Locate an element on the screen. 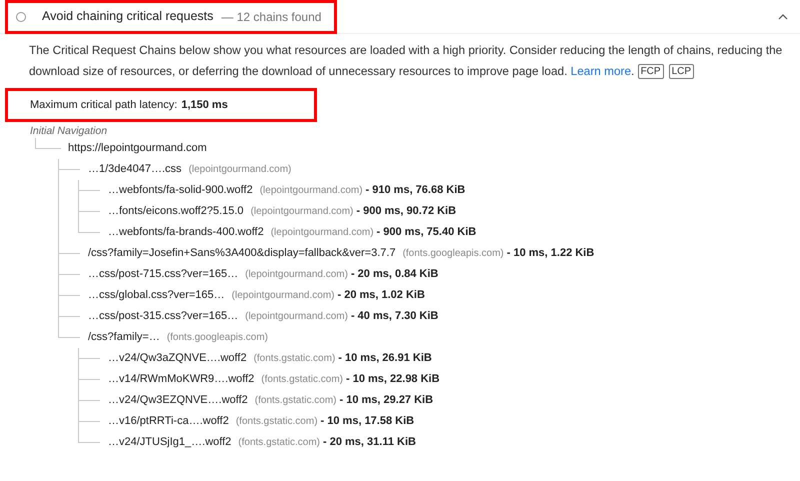 The image size is (800, 481). request-url: …1/3de4047….css is located at coordinates (135, 170).